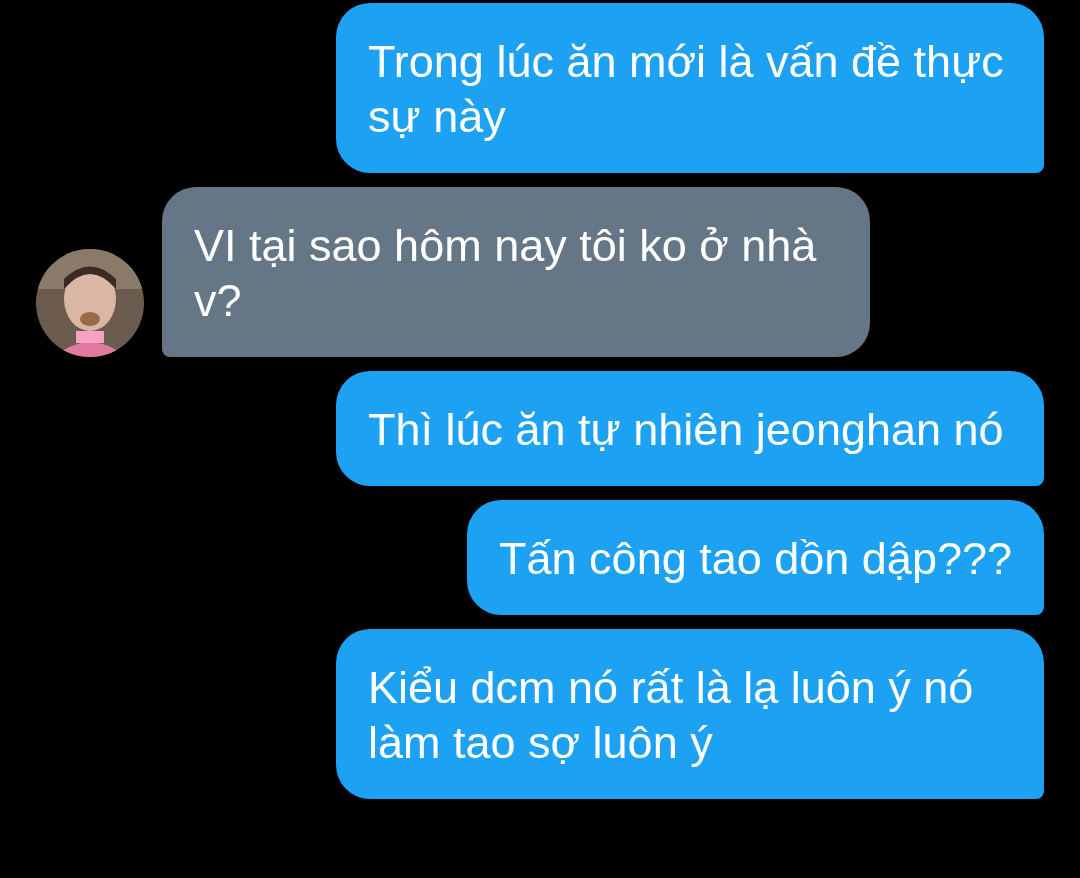 Image resolution: width=1080 pixels, height=878 pixels. What do you see at coordinates (755, 557) in the screenshot?
I see `sent-message-bubble: Tấn công tao dồn dập???` at bounding box center [755, 557].